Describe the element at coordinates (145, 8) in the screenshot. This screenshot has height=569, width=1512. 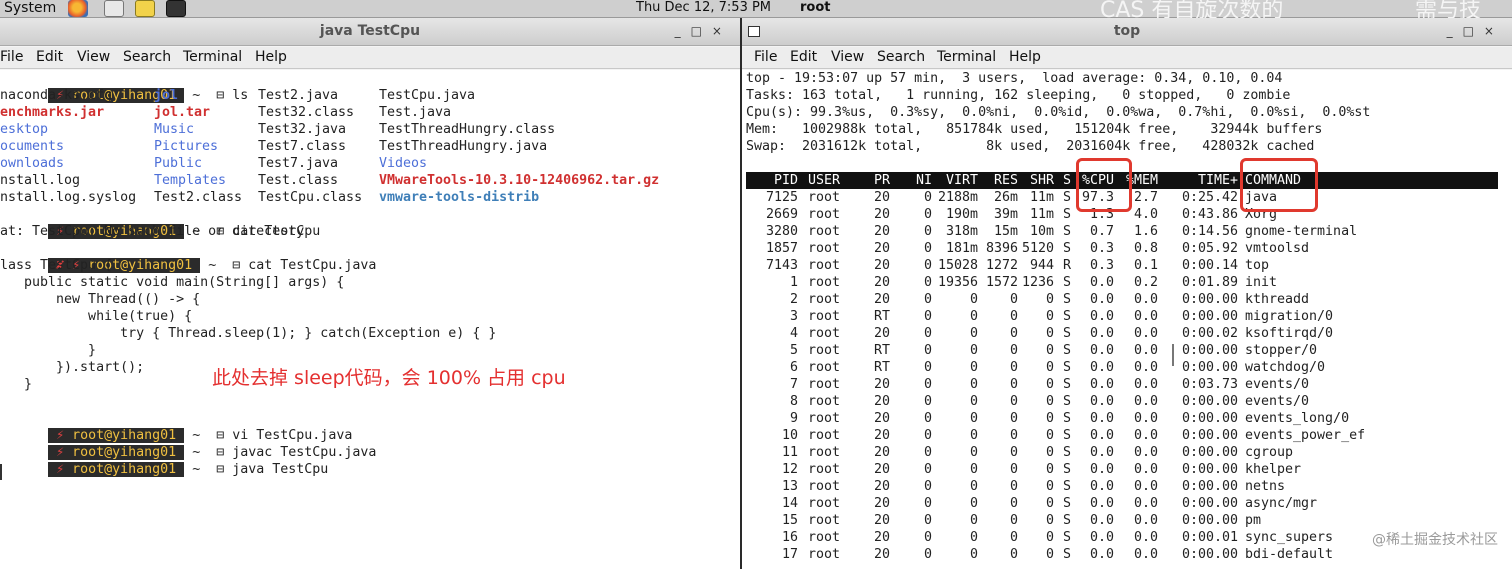
I see `text-editor-icon` at that location.